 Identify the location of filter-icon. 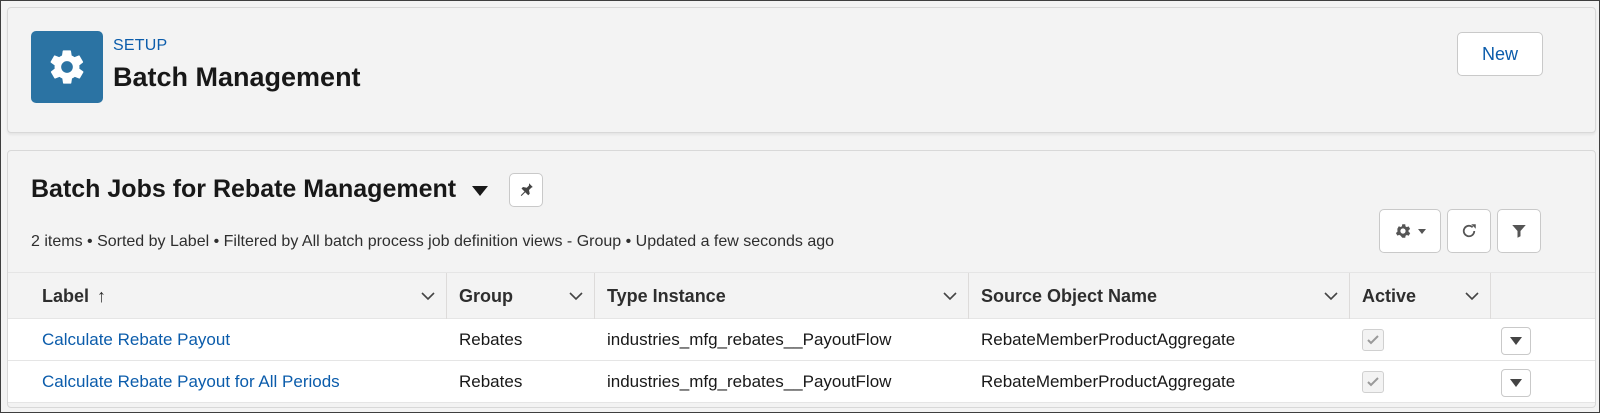
(1519, 231).